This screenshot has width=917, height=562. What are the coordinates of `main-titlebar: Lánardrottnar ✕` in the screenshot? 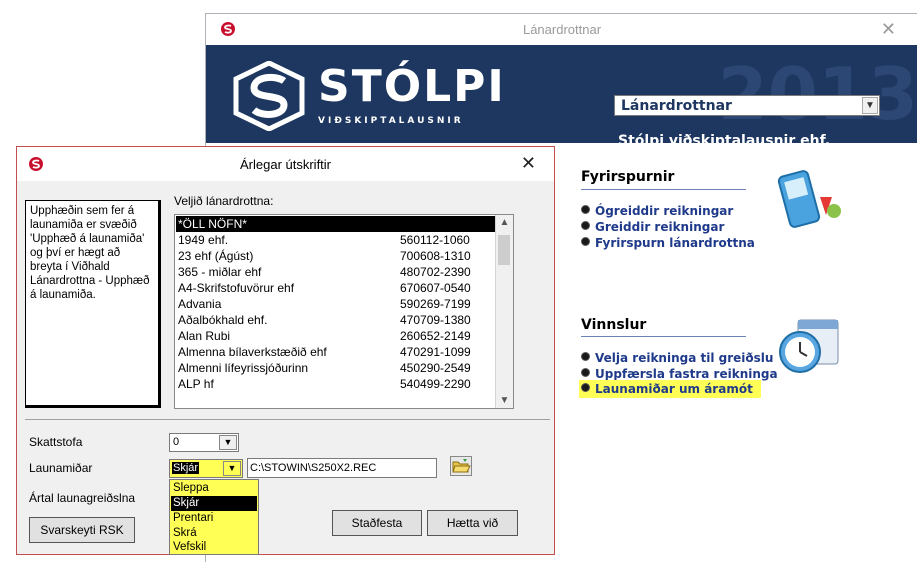 It's located at (561, 29).